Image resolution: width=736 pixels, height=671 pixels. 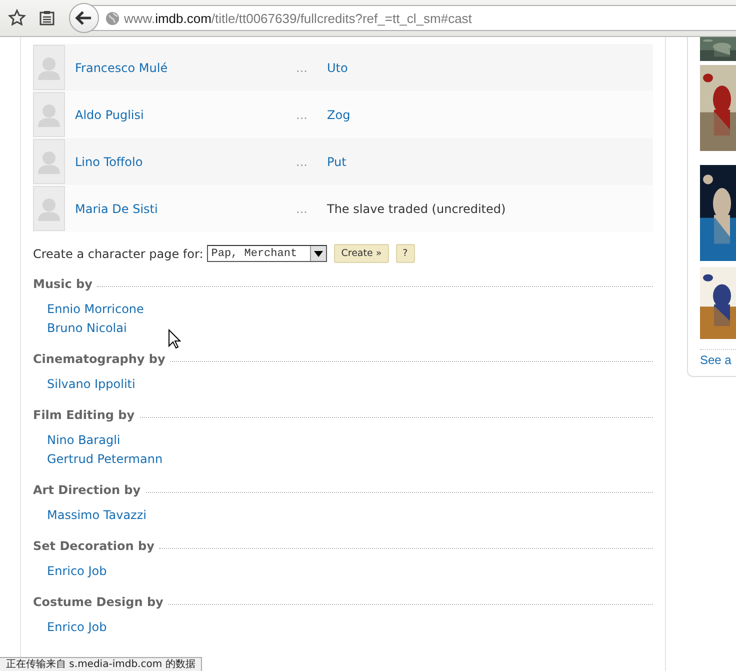 I want to click on crew-link: Ennio Morricone, so click(x=95, y=309).